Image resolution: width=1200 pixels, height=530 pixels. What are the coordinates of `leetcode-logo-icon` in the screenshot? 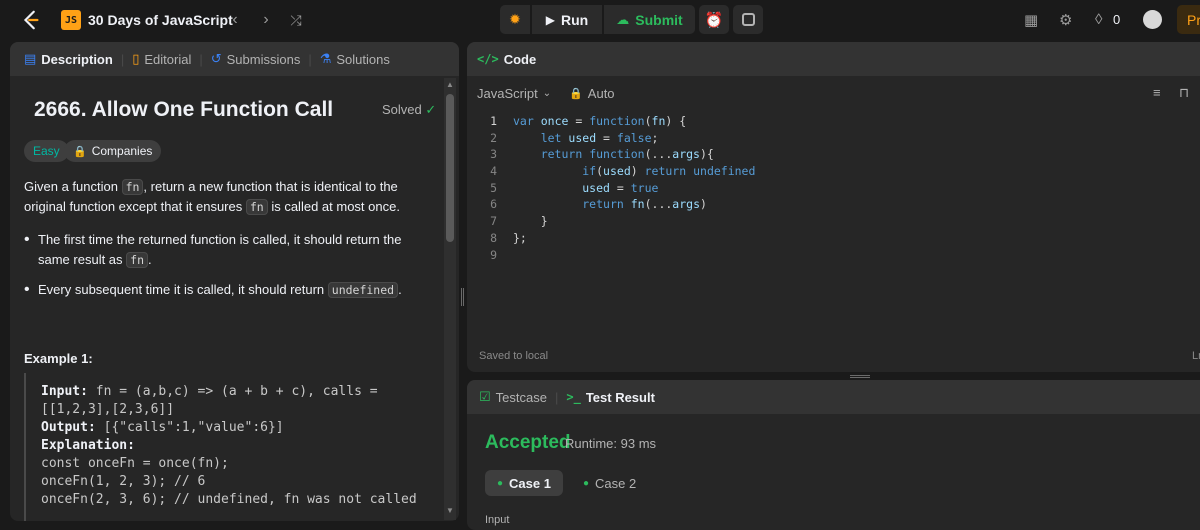 It's located at (31, 20).